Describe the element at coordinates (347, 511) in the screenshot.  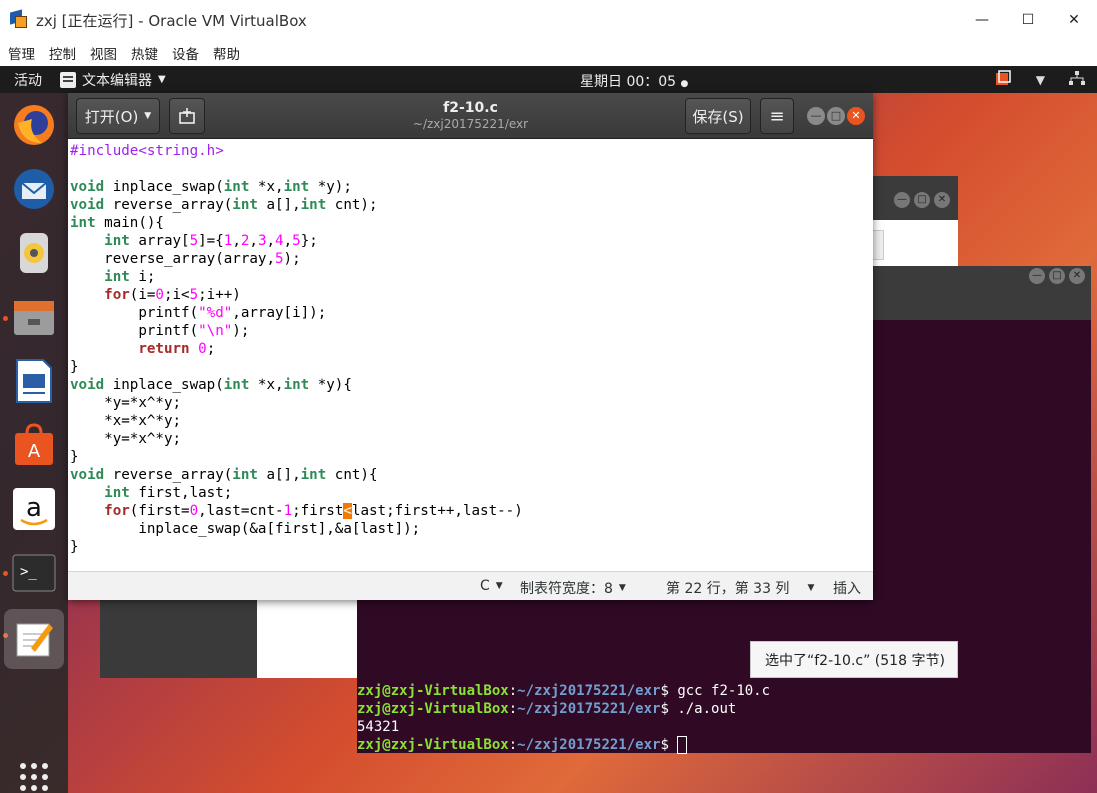
I see `code-token: <` at that location.